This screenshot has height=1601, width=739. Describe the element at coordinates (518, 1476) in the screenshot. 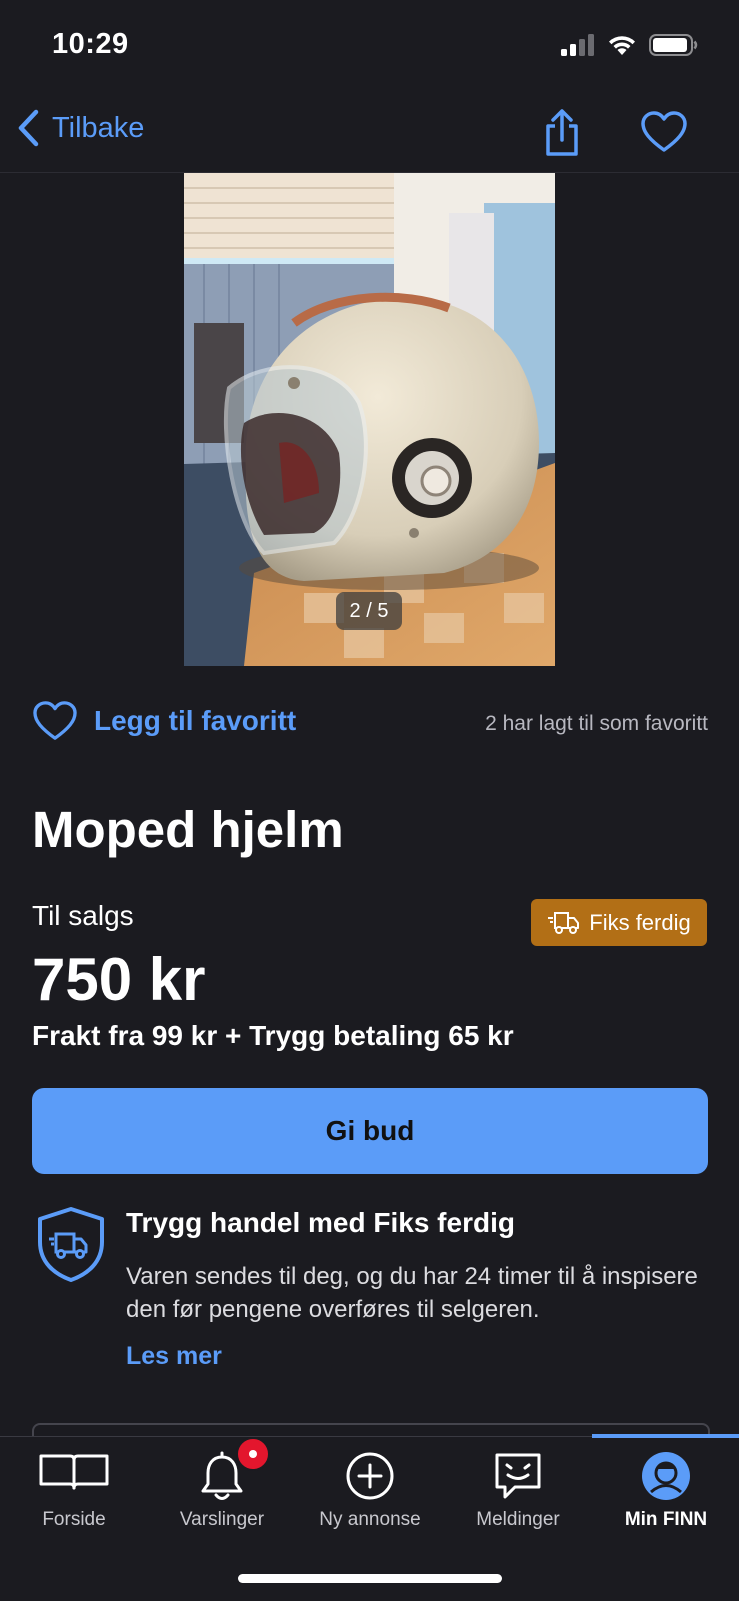

I see `chat-icon` at that location.